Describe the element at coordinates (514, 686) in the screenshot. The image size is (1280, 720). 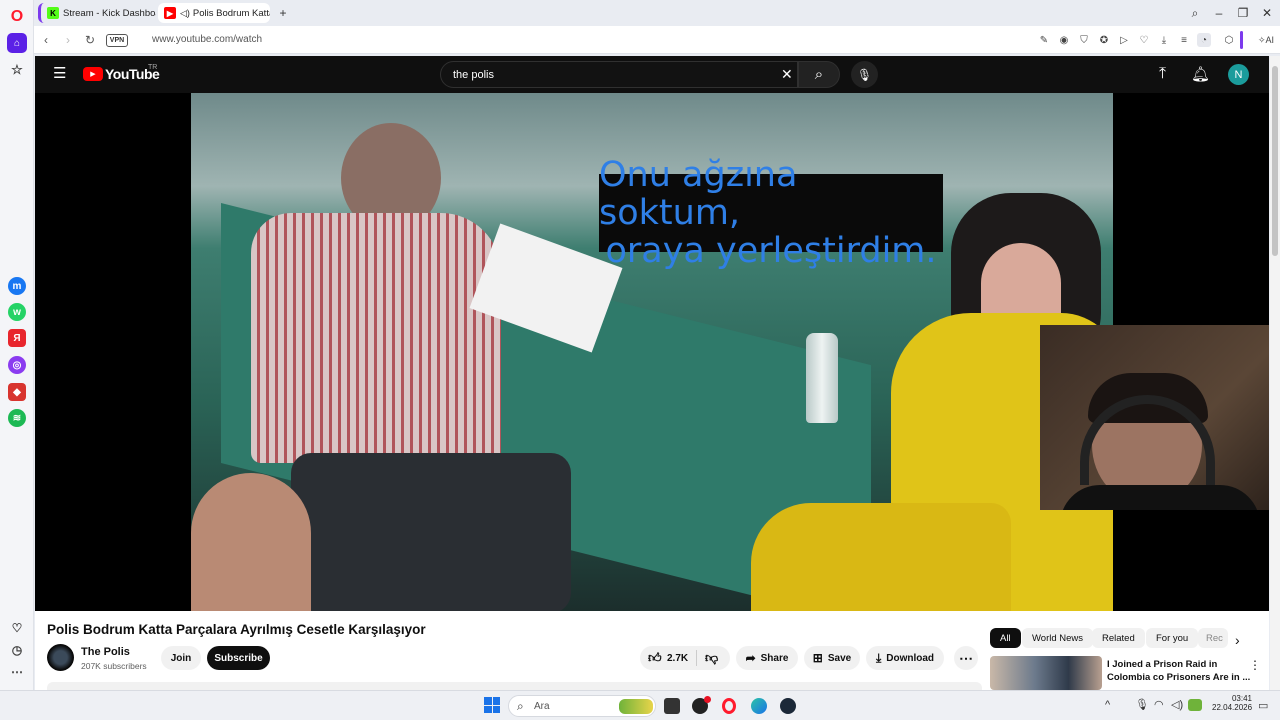
I see `description-box` at that location.